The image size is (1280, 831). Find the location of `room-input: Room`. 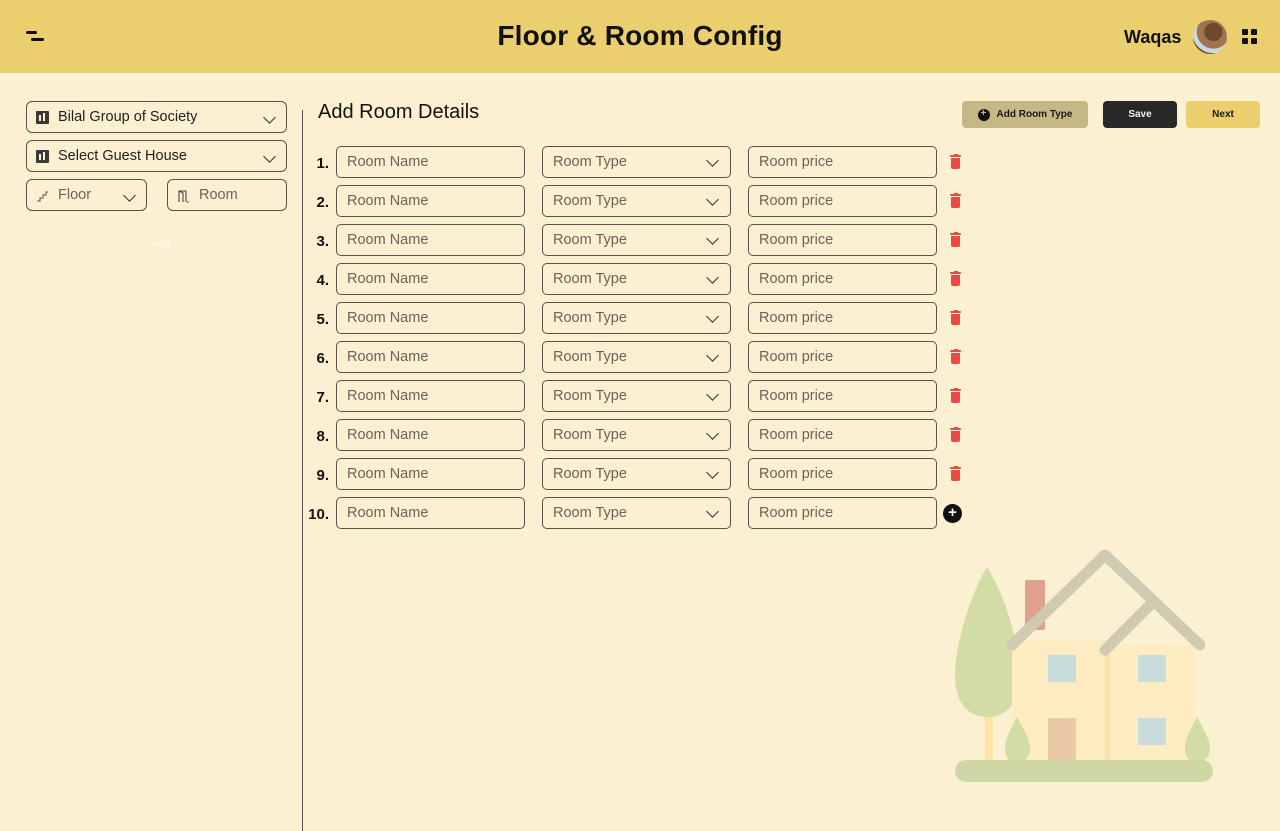

room-input: Room is located at coordinates (227, 195).